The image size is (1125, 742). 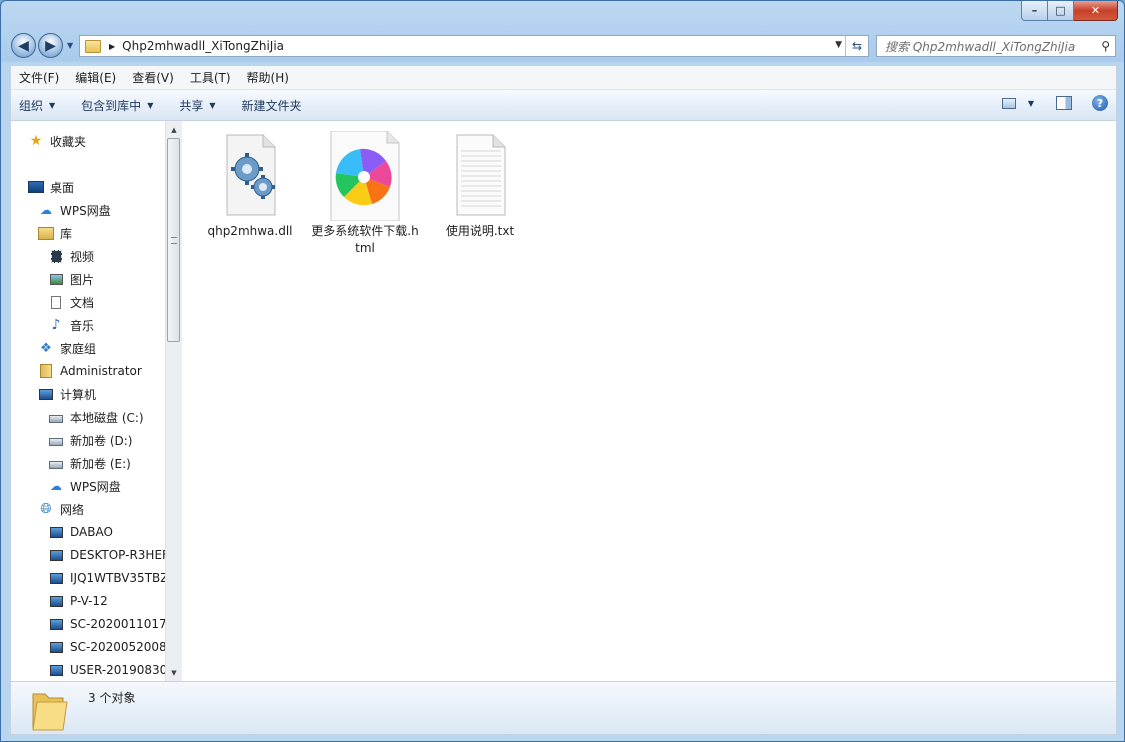 What do you see at coordinates (46, 210) in the screenshot?
I see `cloud-icon: ☁` at bounding box center [46, 210].